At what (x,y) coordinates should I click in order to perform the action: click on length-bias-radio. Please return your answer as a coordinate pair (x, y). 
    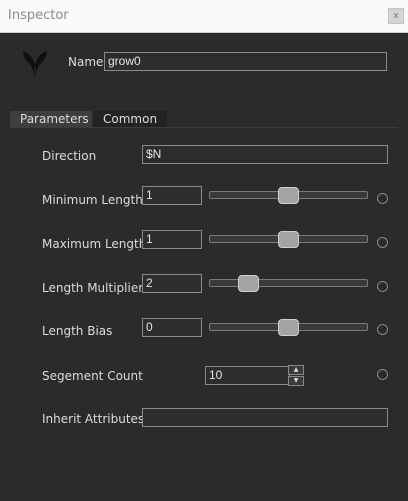
    Looking at the image, I should click on (382, 329).